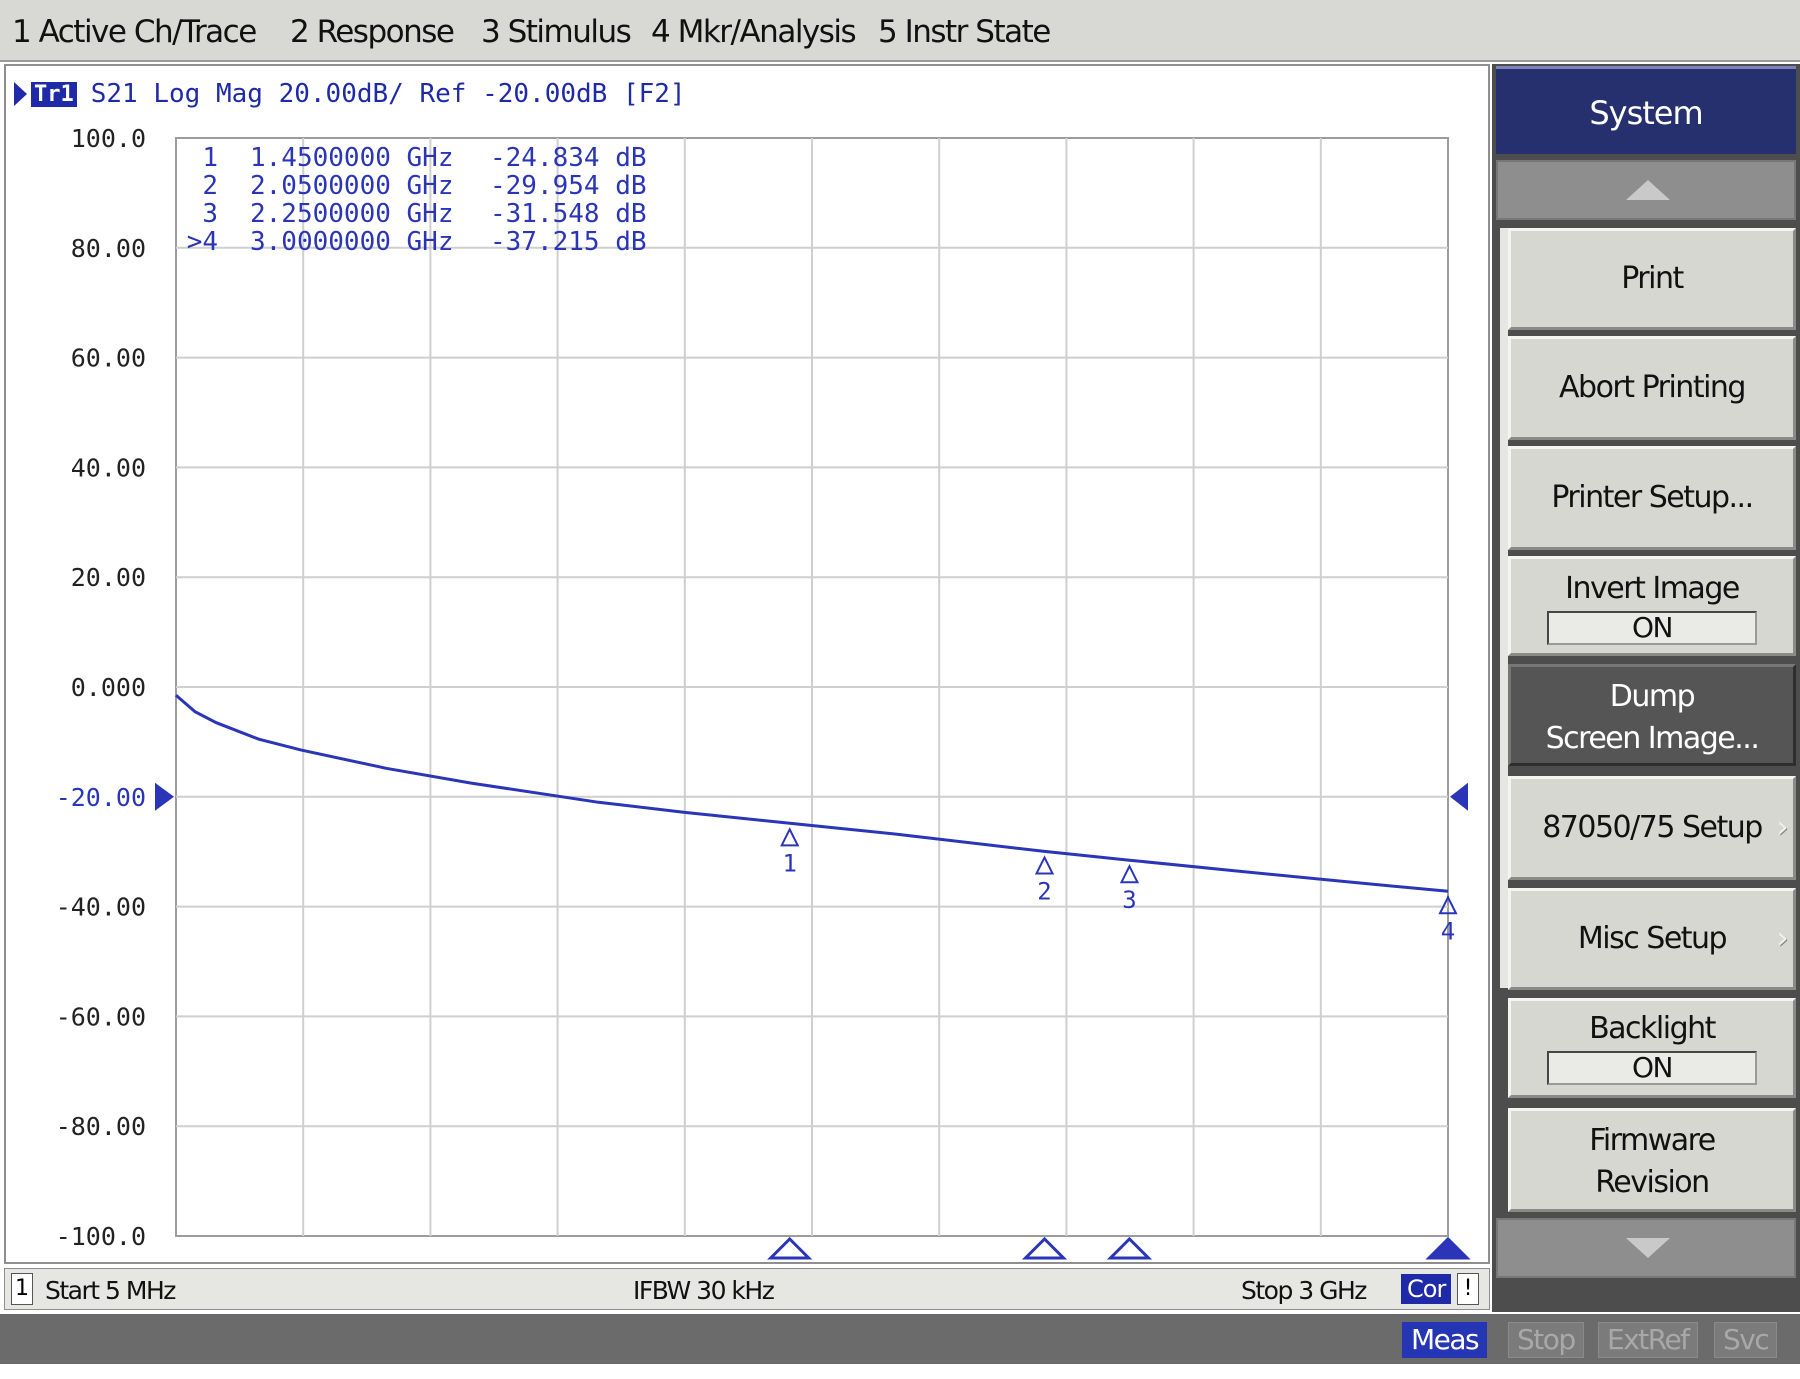 The image size is (1800, 1379). Describe the element at coordinates (1426, 1289) in the screenshot. I see `correction-badge: Cor` at that location.